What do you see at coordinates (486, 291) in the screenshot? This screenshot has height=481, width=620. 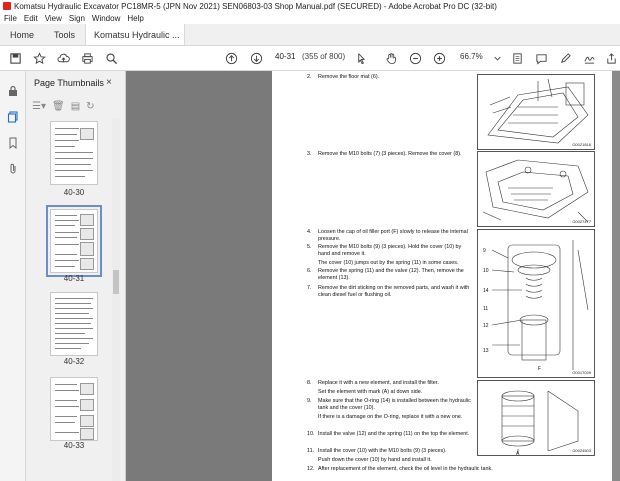 I see `callout-14: 14` at bounding box center [486, 291].